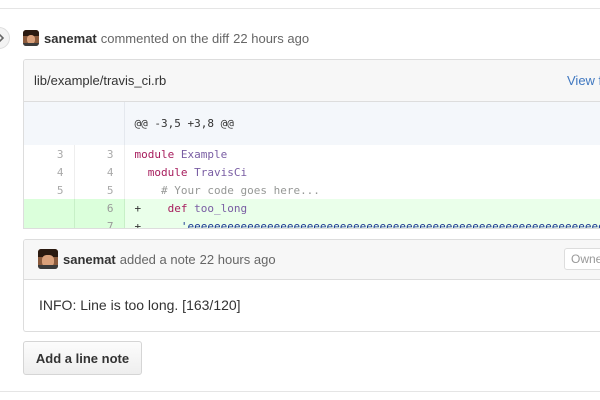  I want to click on file-header: lib/example/travis_ci.rb View f, so click(312, 81).